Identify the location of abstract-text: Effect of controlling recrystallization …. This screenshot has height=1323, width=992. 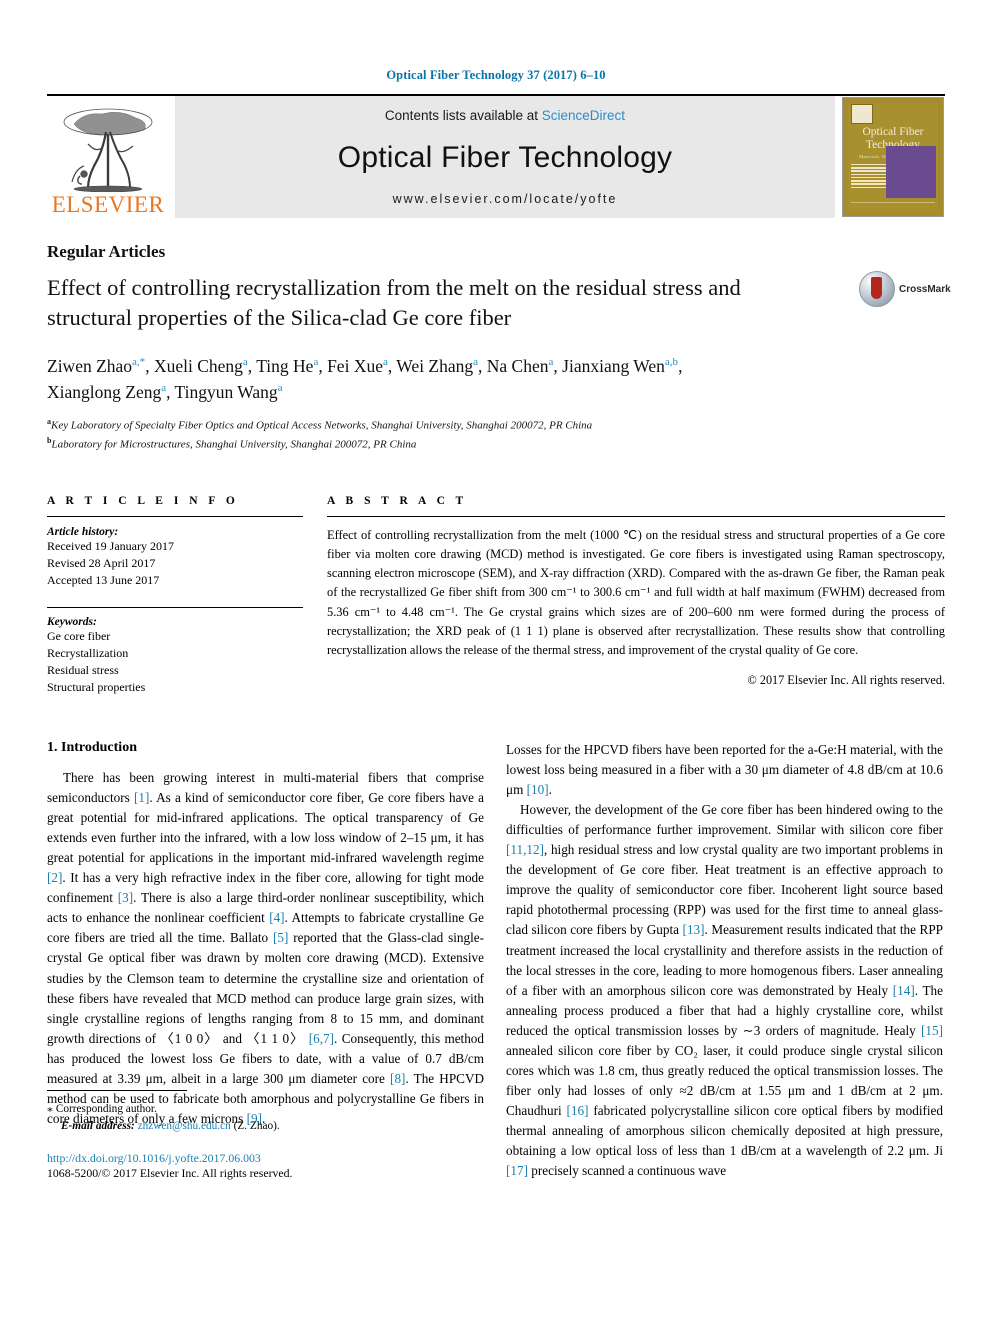
(636, 593).